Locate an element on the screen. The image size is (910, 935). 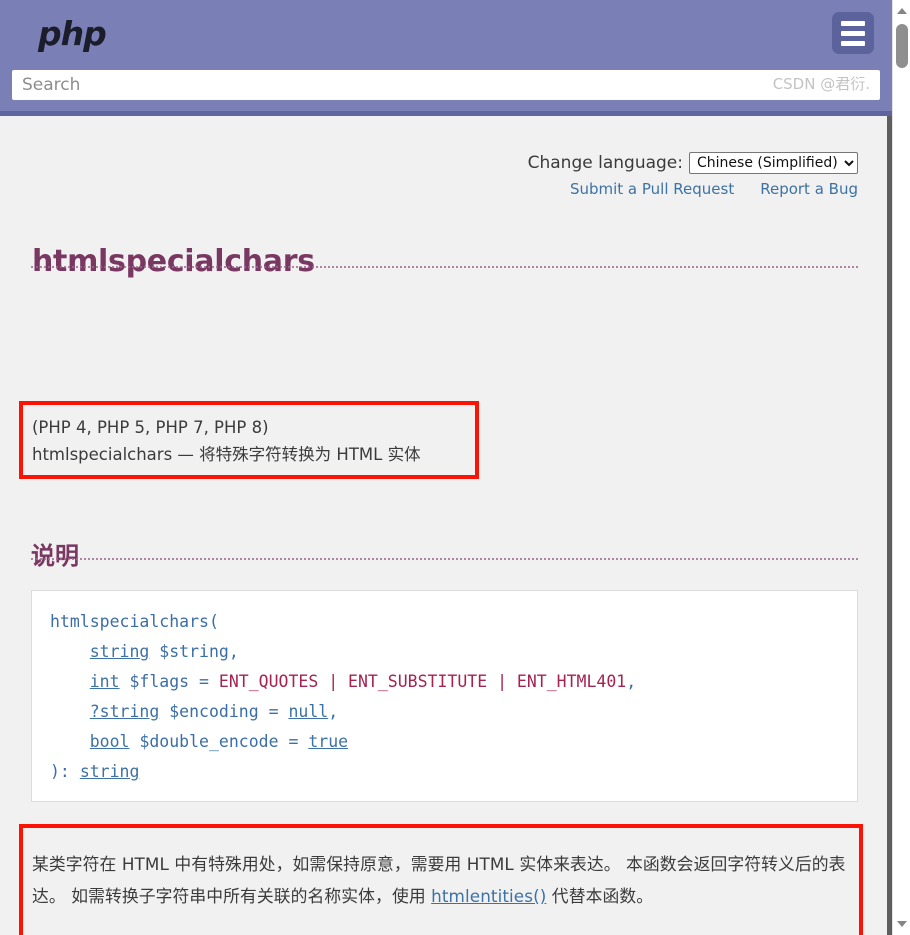
title-divider is located at coordinates (444, 267).